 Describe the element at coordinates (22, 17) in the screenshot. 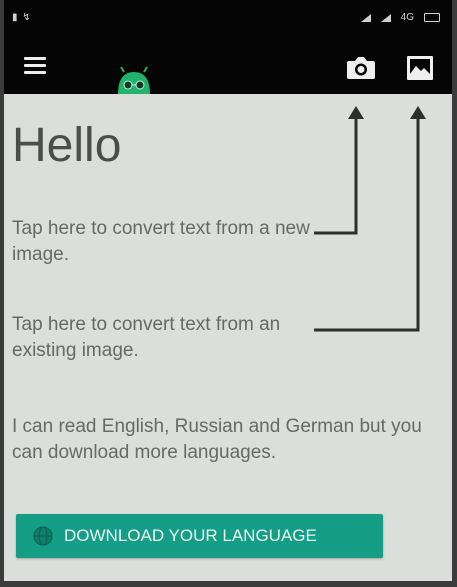

I see `status-notifications: ▮ ↯` at that location.